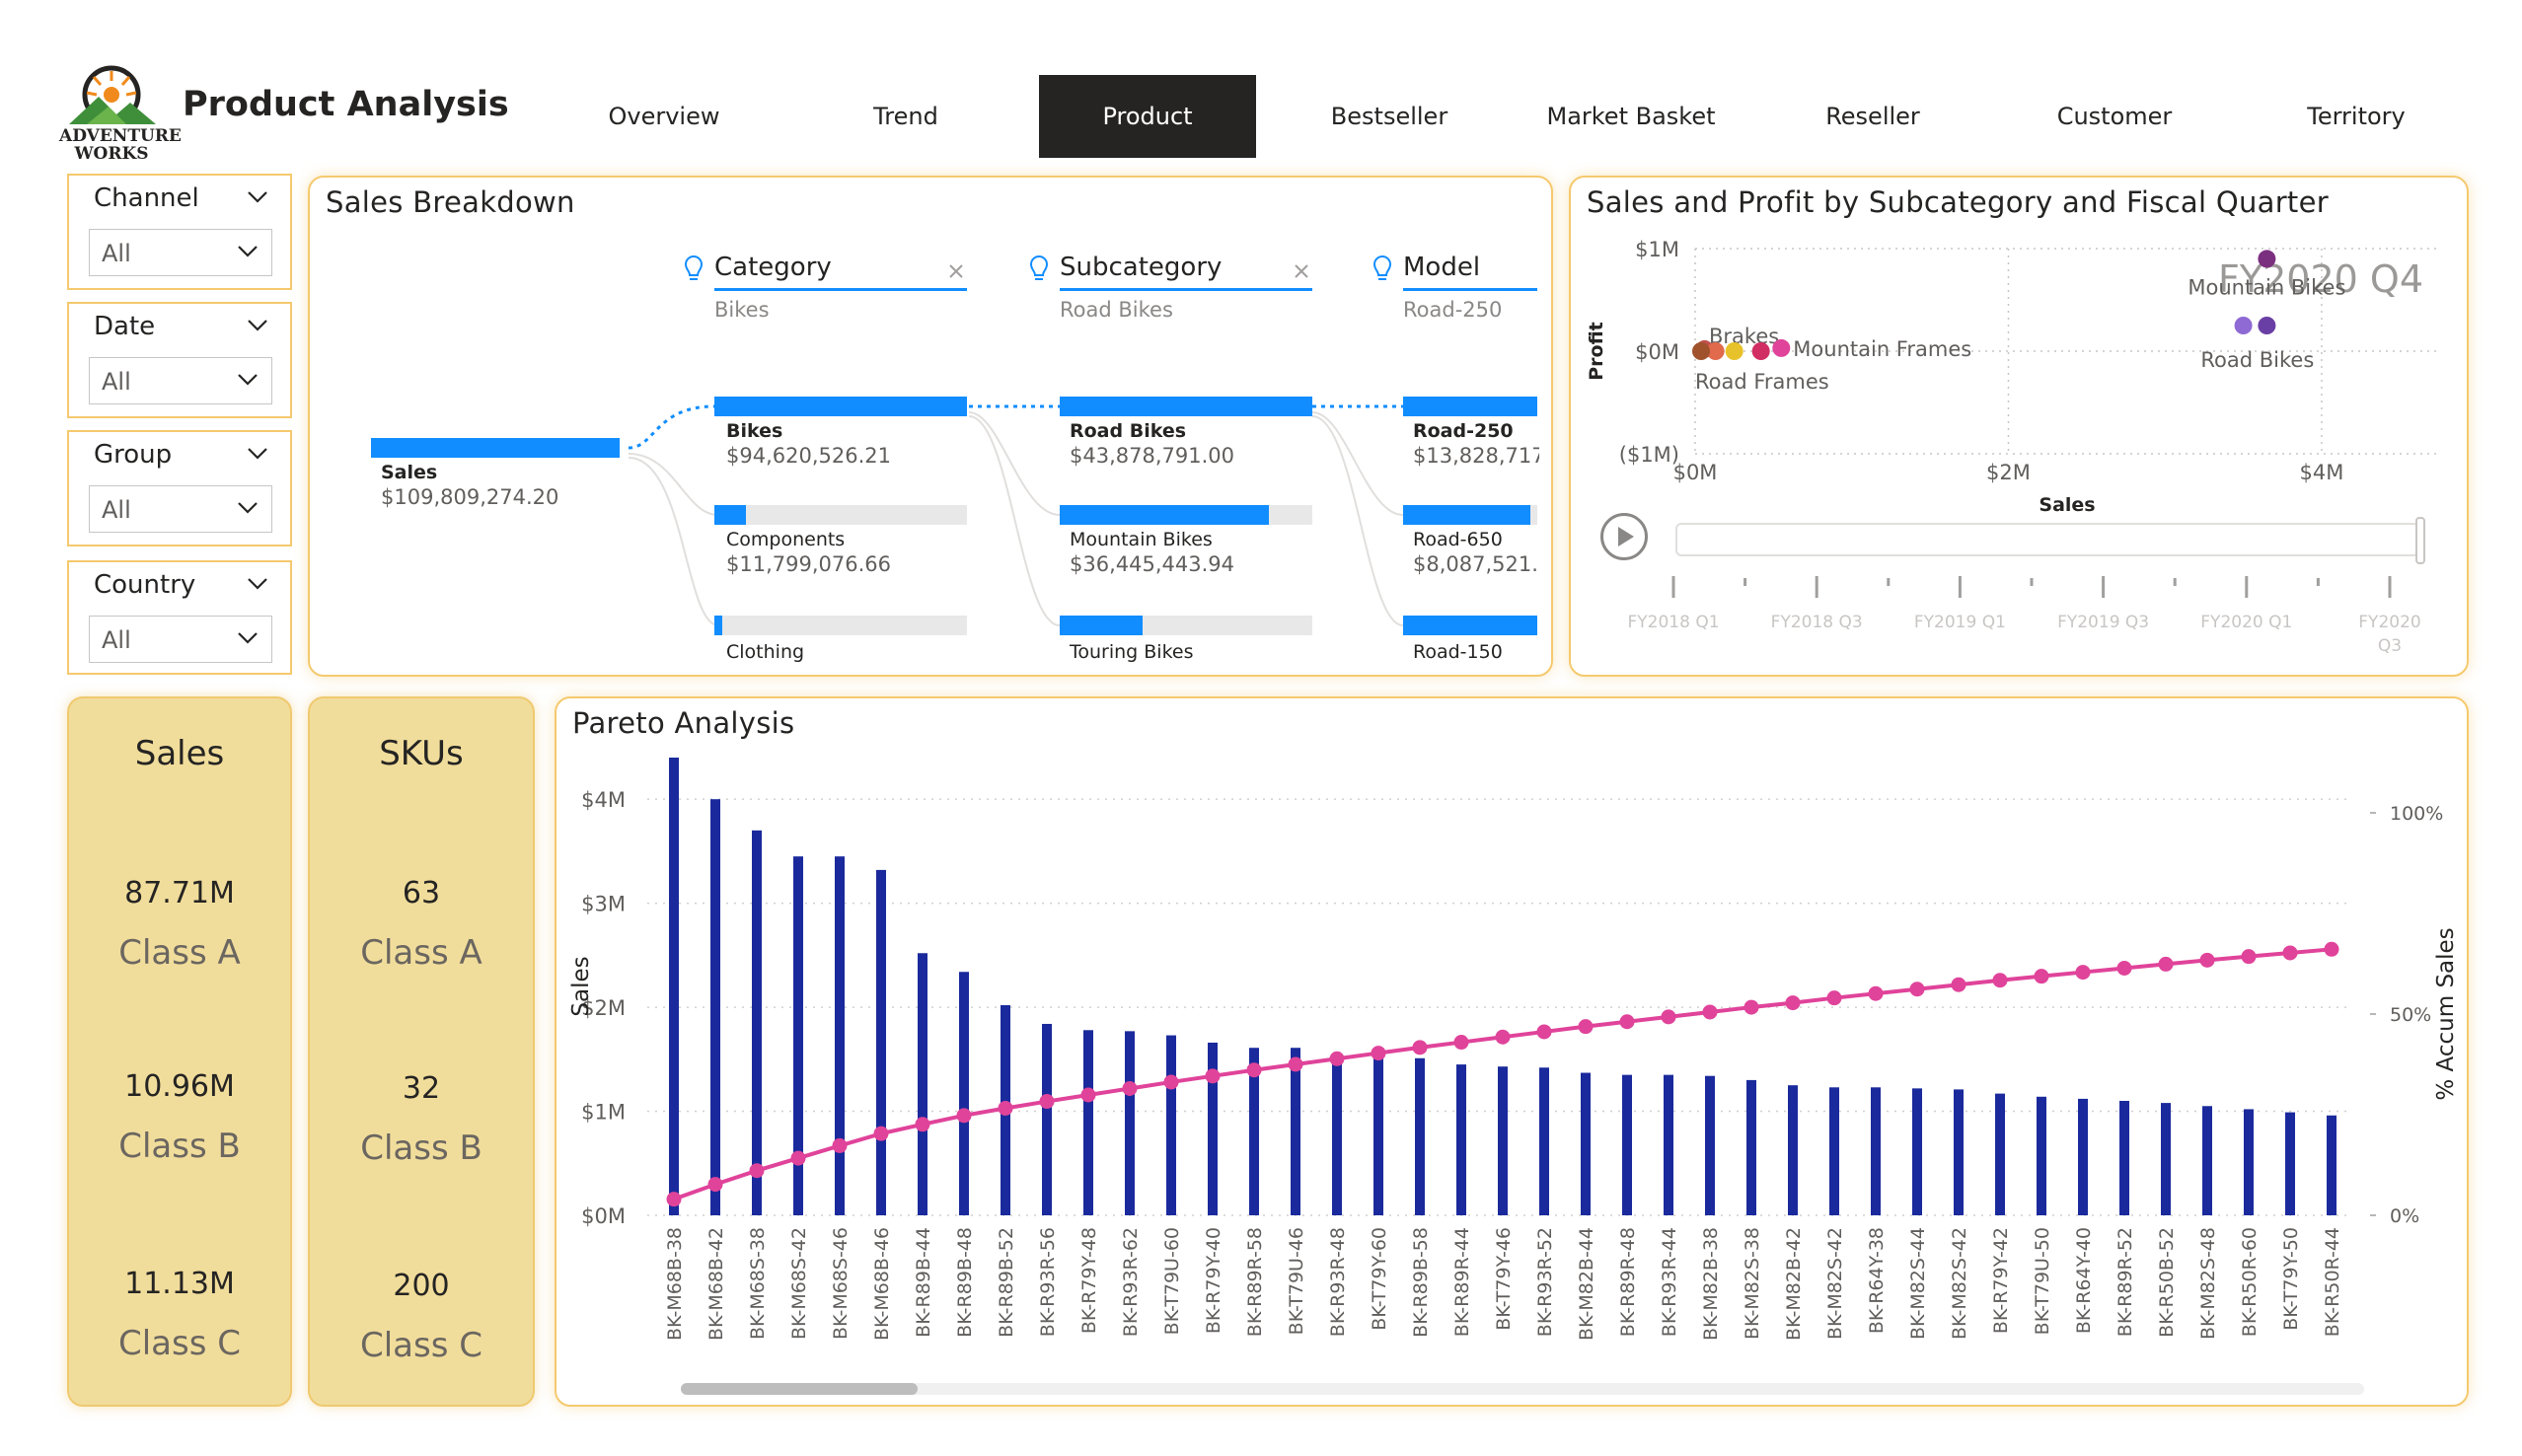 This screenshot has width=2522, height=1456. Describe the element at coordinates (1872, 116) in the screenshot. I see `tab-reseller: Reseller` at that location.